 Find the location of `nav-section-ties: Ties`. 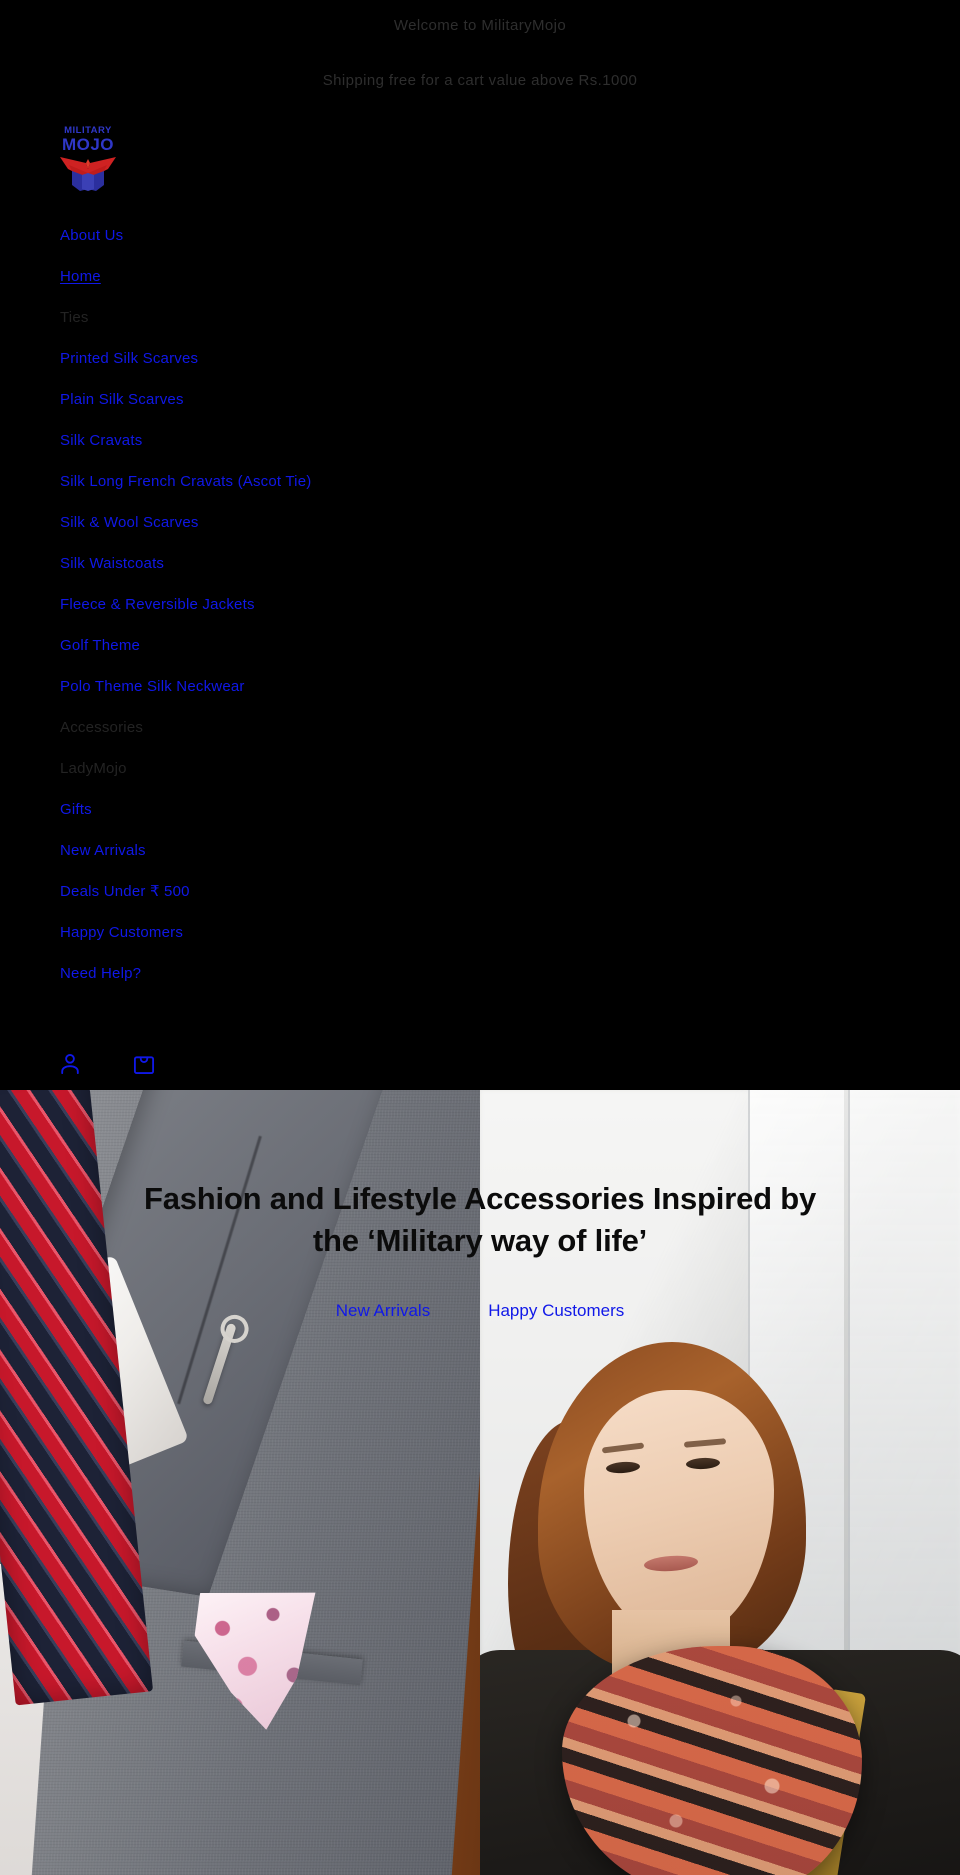

nav-section-ties: Ties is located at coordinates (74, 317).